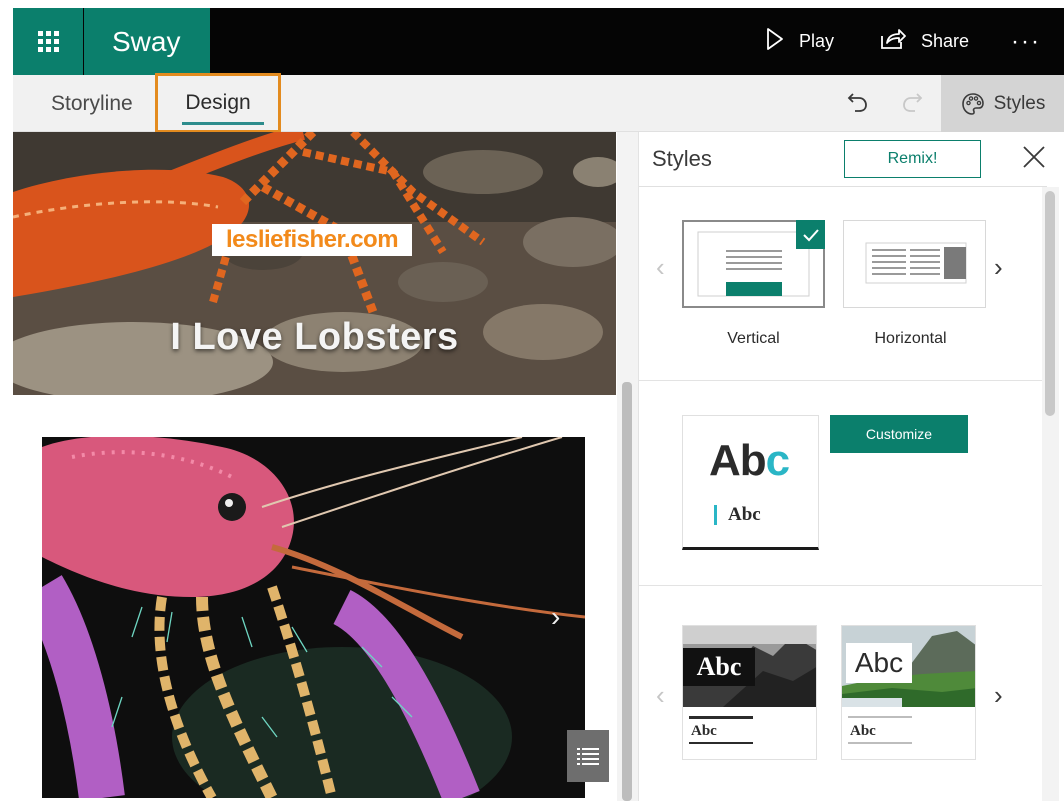 This screenshot has height=801, width=1064. Describe the element at coordinates (910, 338) in the screenshot. I see `layout-label-horizontal: Horizontal` at that location.